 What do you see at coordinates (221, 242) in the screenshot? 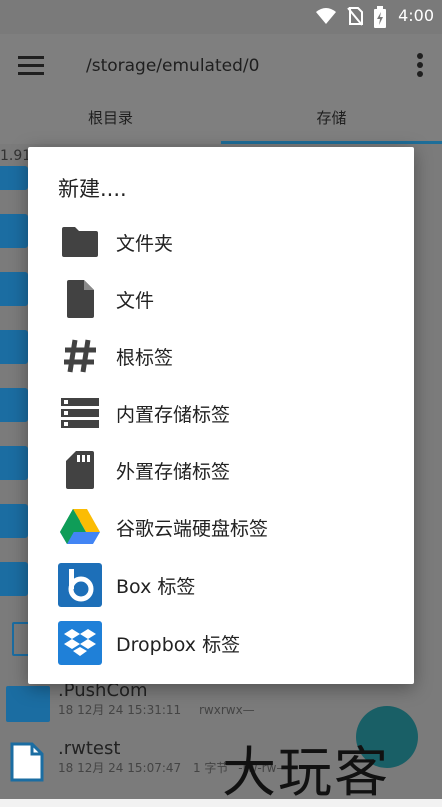
I see `option-folder: 文件夹` at bounding box center [221, 242].